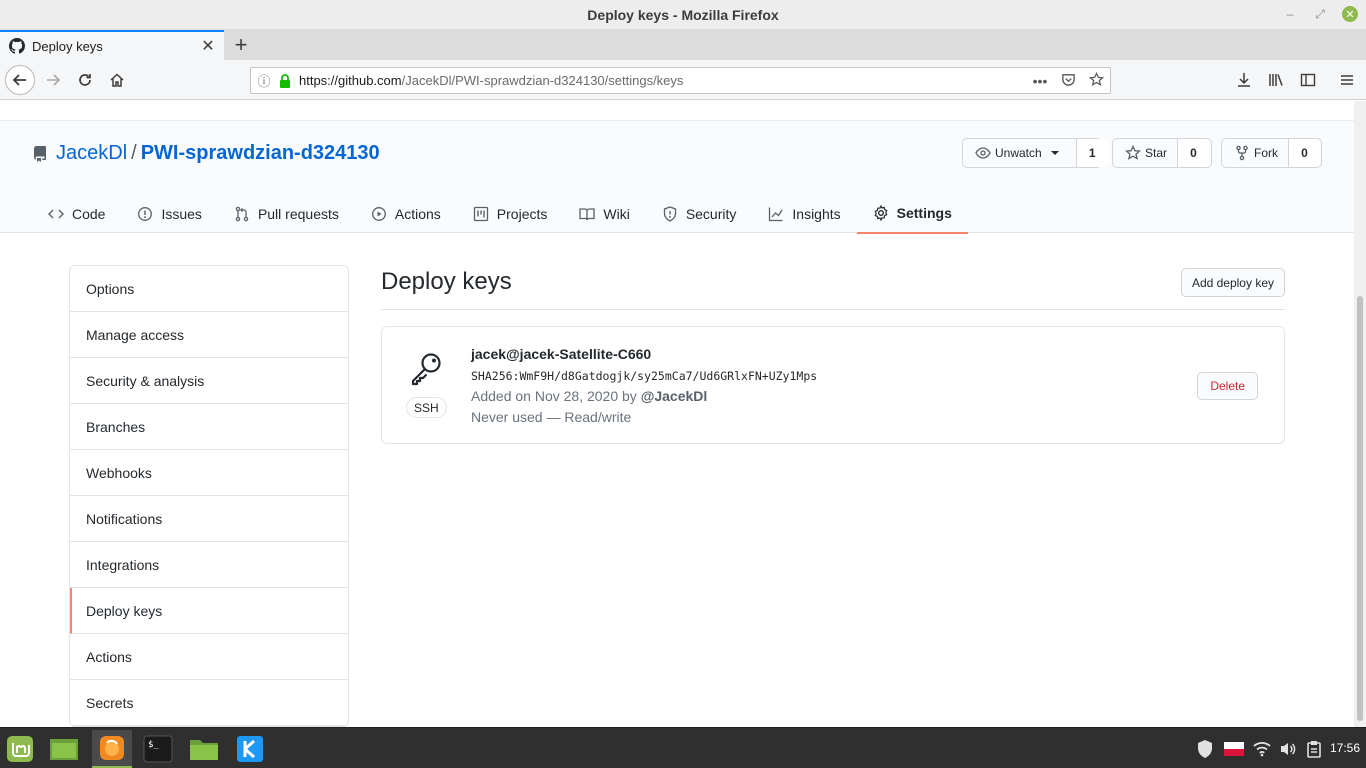 This screenshot has height=768, width=1366. What do you see at coordinates (20, 80) in the screenshot?
I see `back-icon` at bounding box center [20, 80].